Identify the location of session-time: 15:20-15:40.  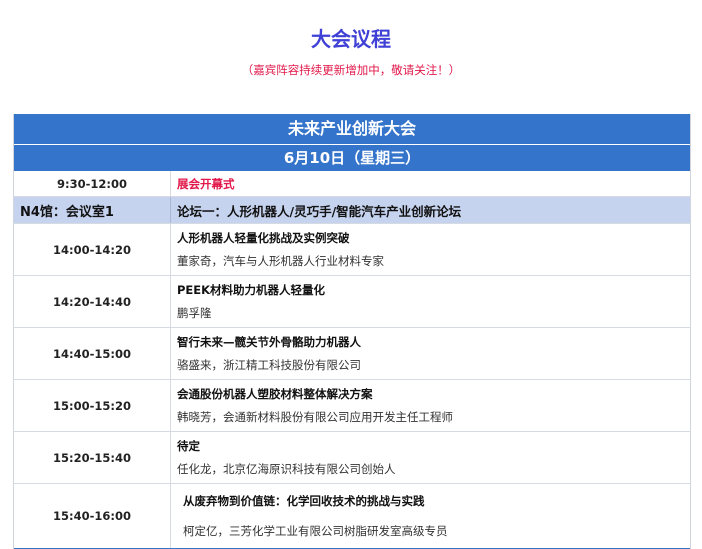
(92, 457).